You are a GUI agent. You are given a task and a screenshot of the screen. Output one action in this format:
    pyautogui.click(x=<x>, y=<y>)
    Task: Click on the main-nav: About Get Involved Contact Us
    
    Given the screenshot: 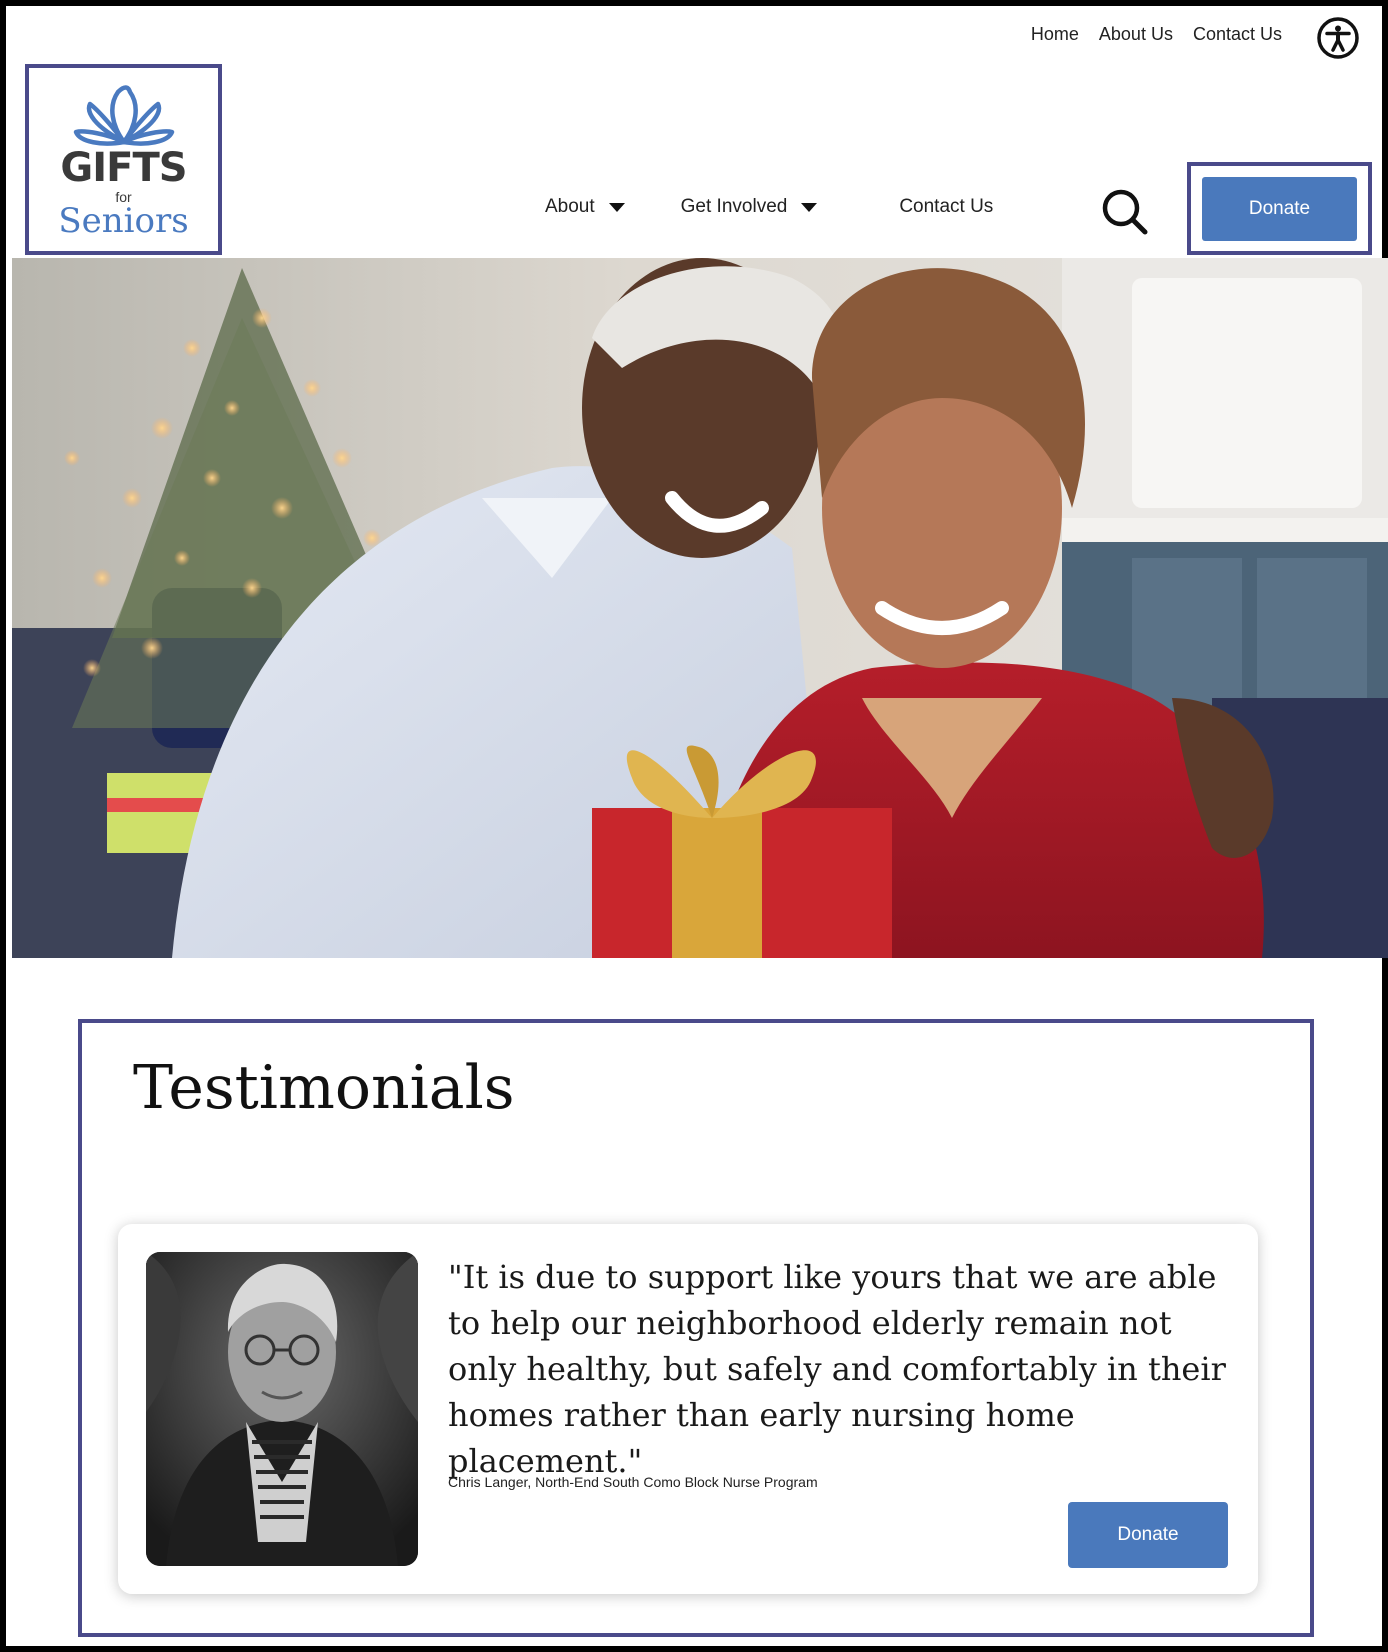 What is the action you would take?
    pyautogui.click(x=769, y=207)
    